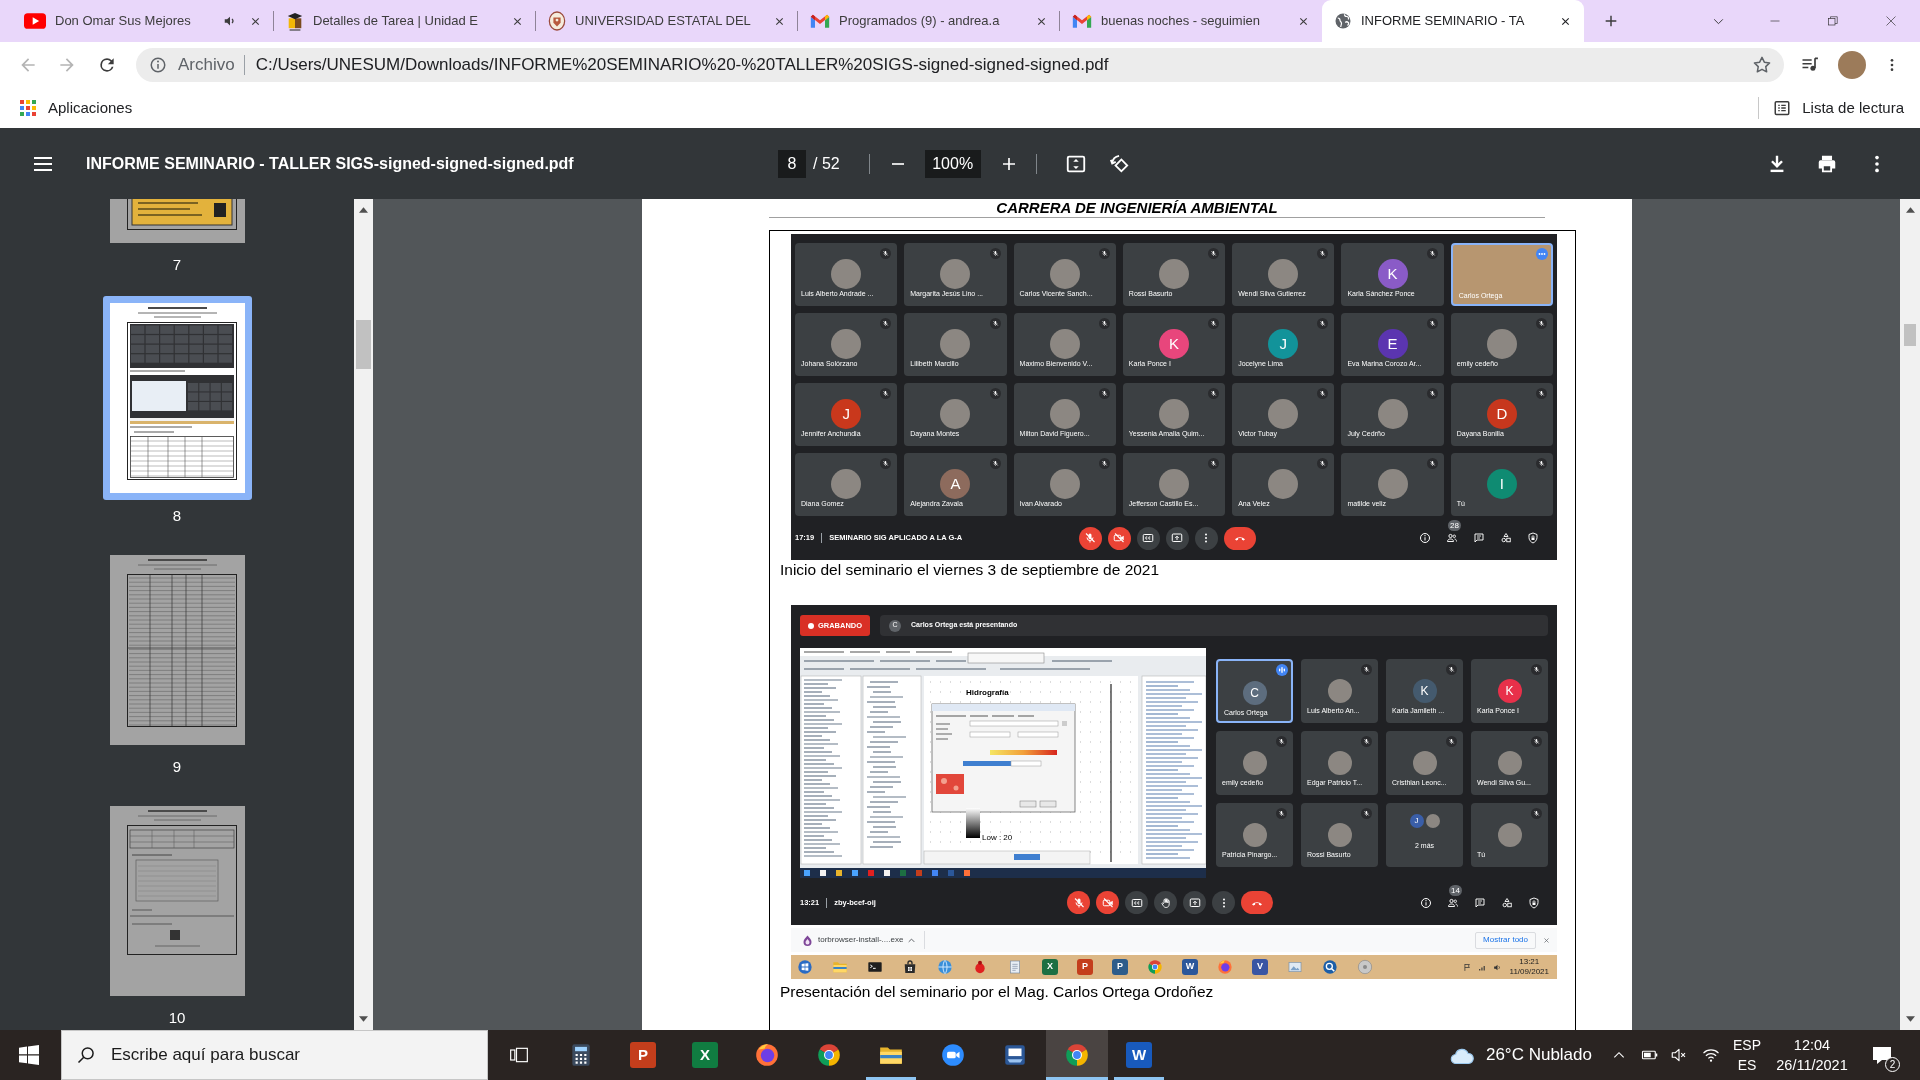  I want to click on shopping-bag-icon, so click(910, 967).